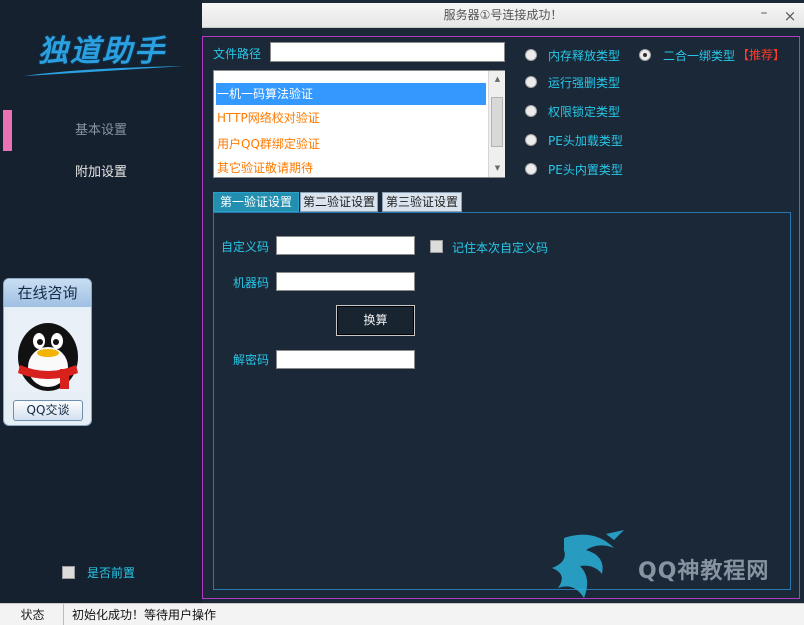 The height and width of the screenshot is (625, 804). Describe the element at coordinates (761, 55) in the screenshot. I see `recommend-badge: 【推荐】` at that location.